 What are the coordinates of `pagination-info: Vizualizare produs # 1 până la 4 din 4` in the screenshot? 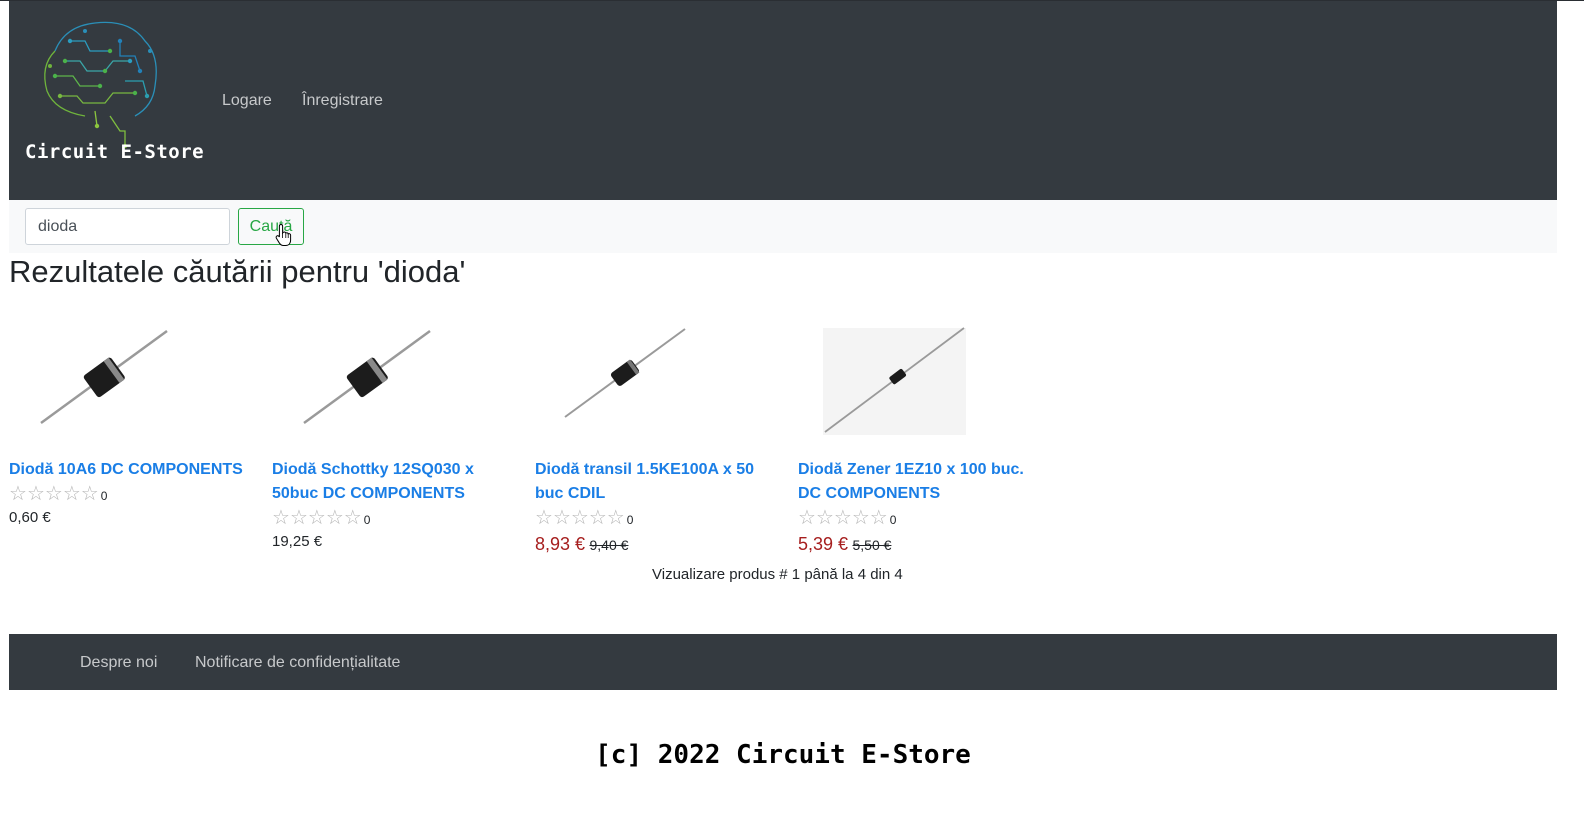 It's located at (777, 574).